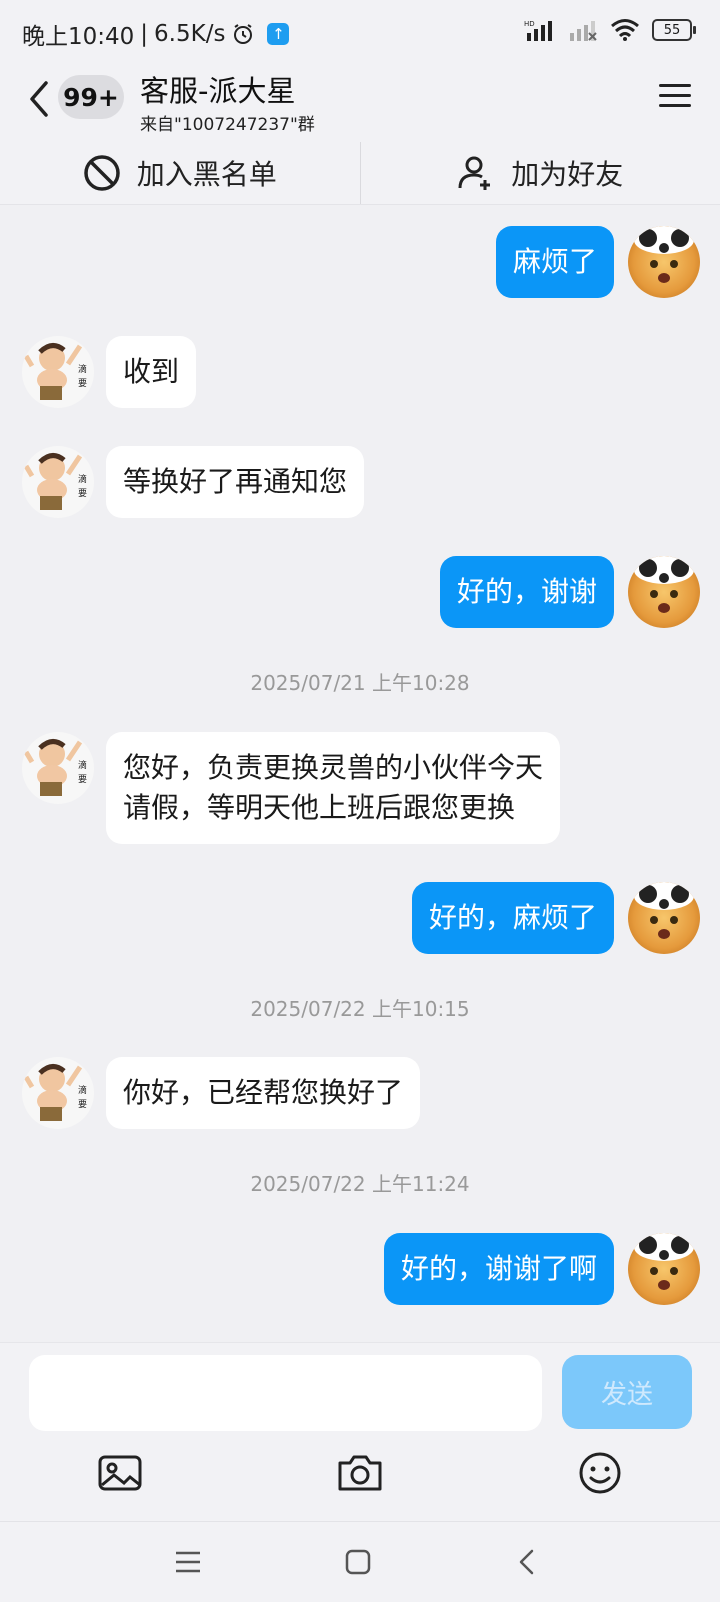 The width and height of the screenshot is (720, 1602). Describe the element at coordinates (188, 1562) in the screenshot. I see `recent-apps-icon` at that location.